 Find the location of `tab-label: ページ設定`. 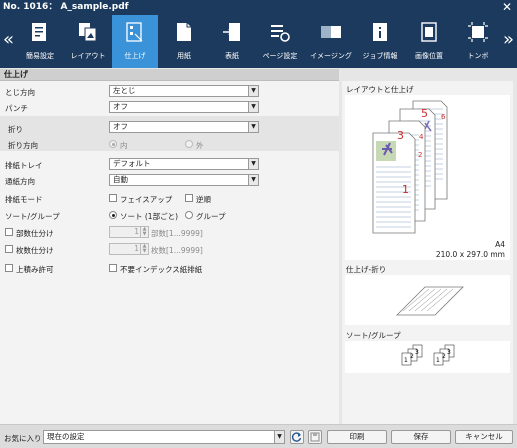

tab-label: ページ設定 is located at coordinates (280, 56).